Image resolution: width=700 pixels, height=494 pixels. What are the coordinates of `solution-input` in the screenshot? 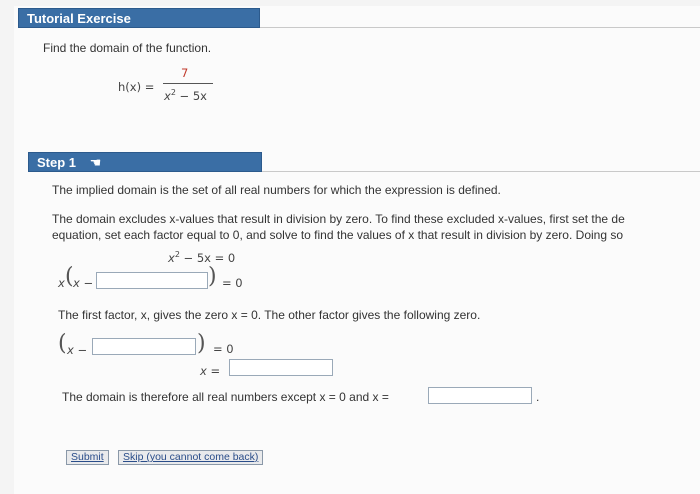 It's located at (281, 367).